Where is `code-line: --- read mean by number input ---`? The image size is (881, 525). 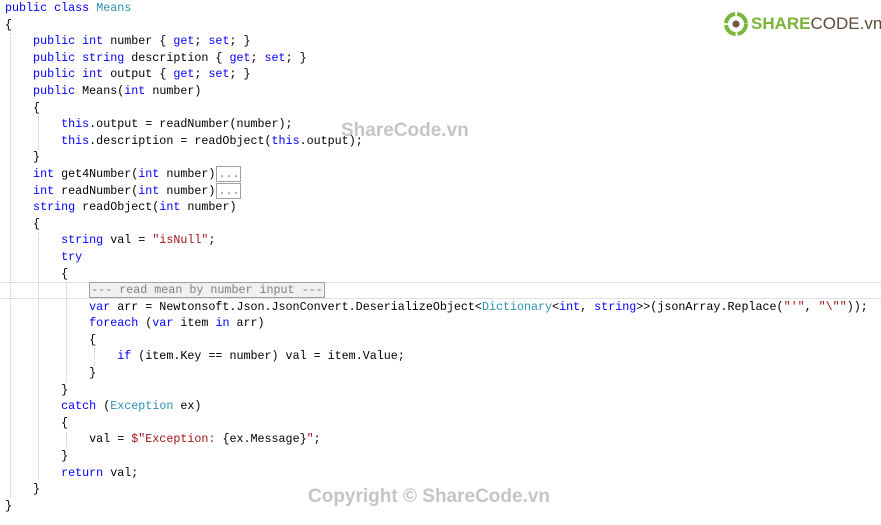 code-line: --- read mean by number input --- is located at coordinates (436, 290).